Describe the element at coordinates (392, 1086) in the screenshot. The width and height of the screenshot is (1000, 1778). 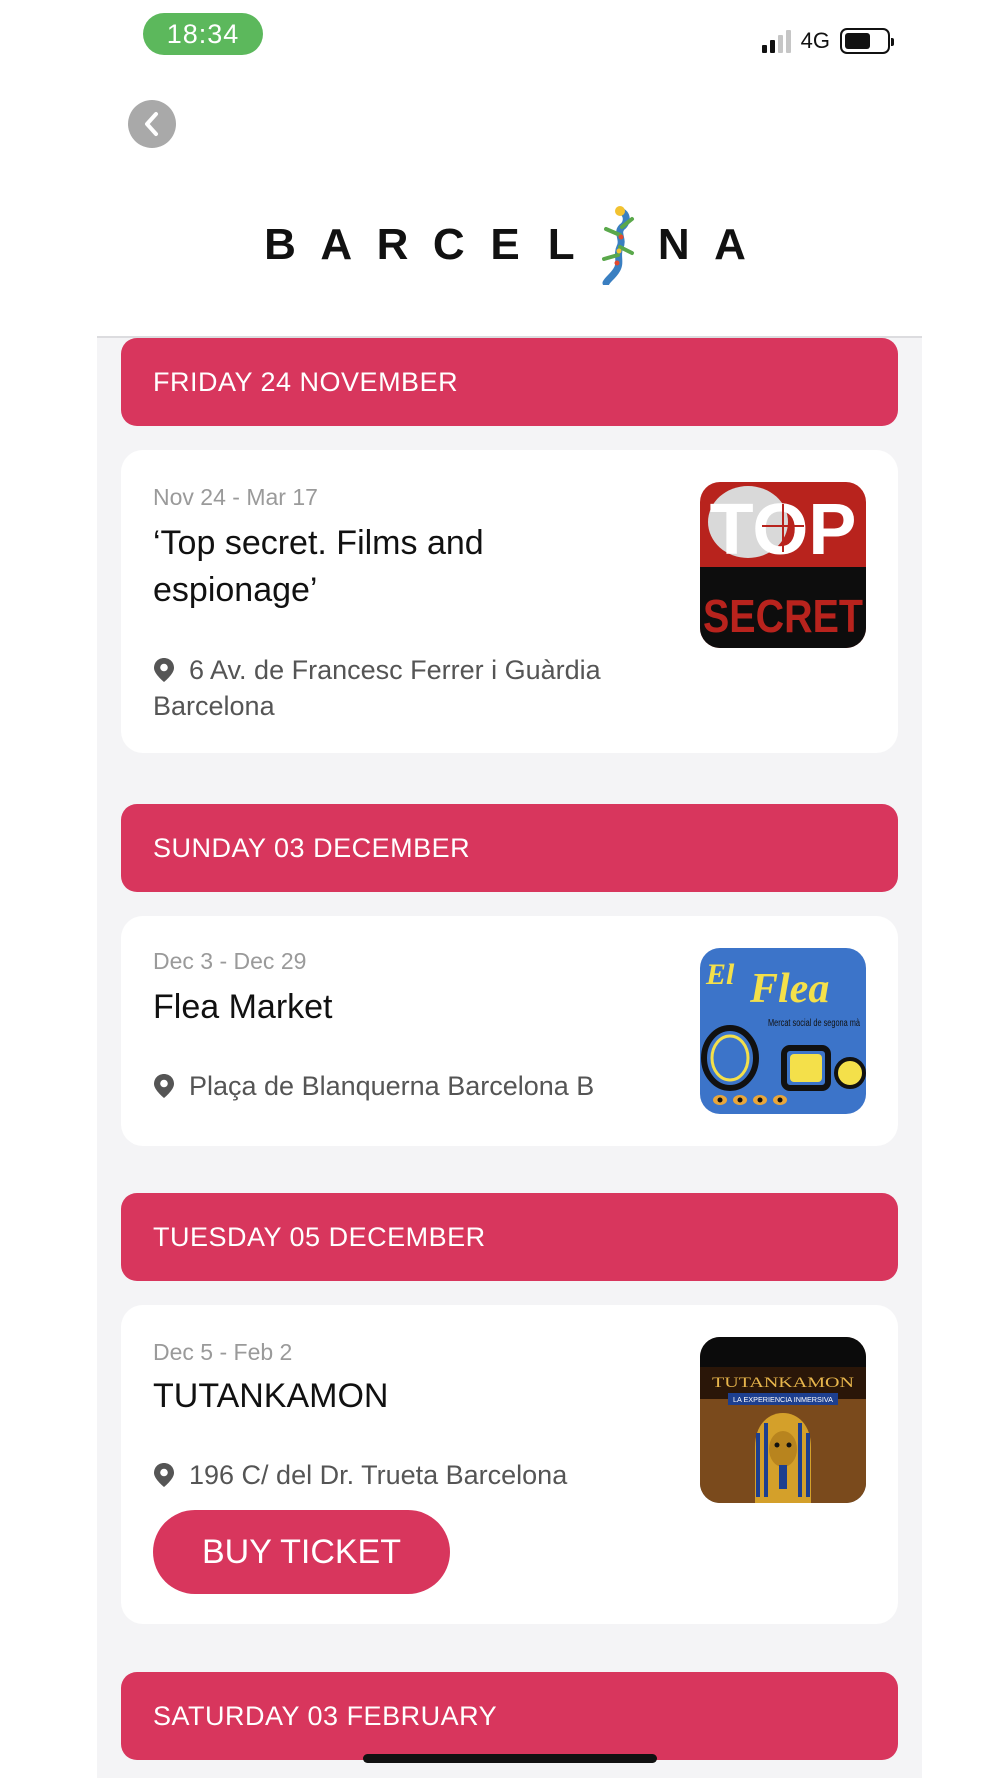
I see `event-location-text: Plaça de Blanquerna Barcelona B` at that location.